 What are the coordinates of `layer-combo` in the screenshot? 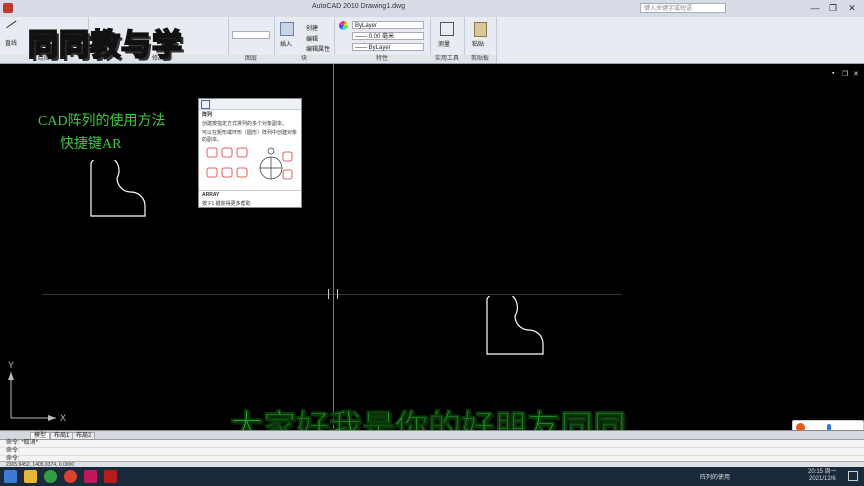 It's located at (251, 35).